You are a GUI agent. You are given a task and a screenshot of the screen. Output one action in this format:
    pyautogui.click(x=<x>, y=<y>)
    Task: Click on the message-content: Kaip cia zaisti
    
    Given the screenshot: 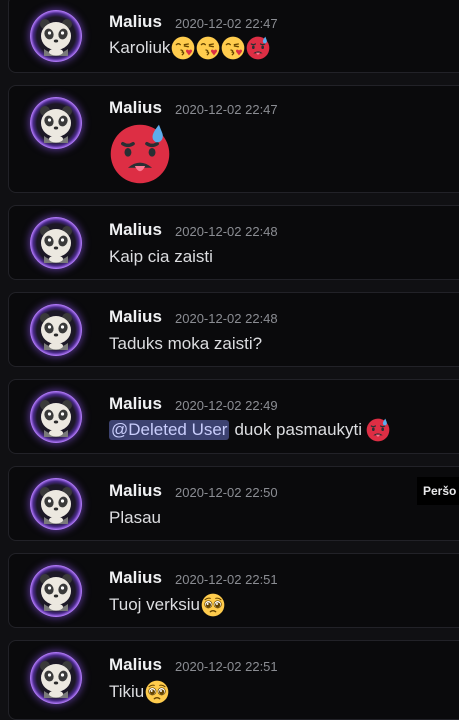 What is the action you would take?
    pyautogui.click(x=161, y=257)
    